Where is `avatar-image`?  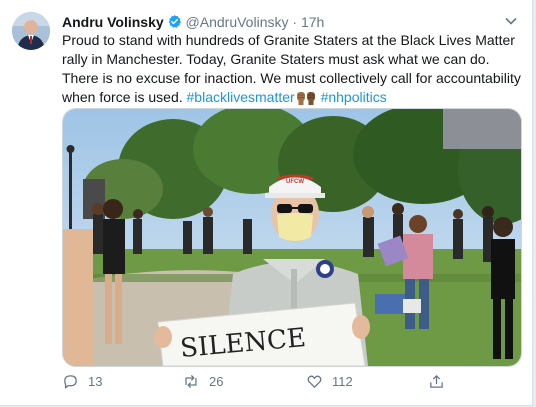
avatar-image is located at coordinates (31, 31).